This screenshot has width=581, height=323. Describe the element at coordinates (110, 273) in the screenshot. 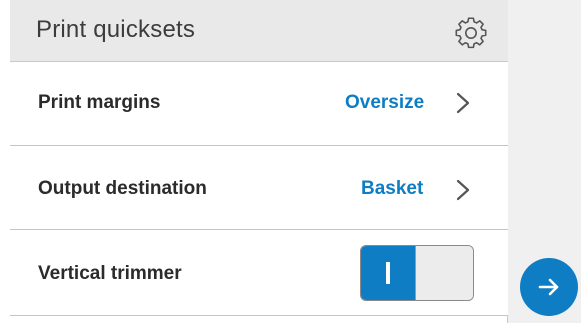

I see `vertical-trimmer-label: Vertical trimmer` at that location.